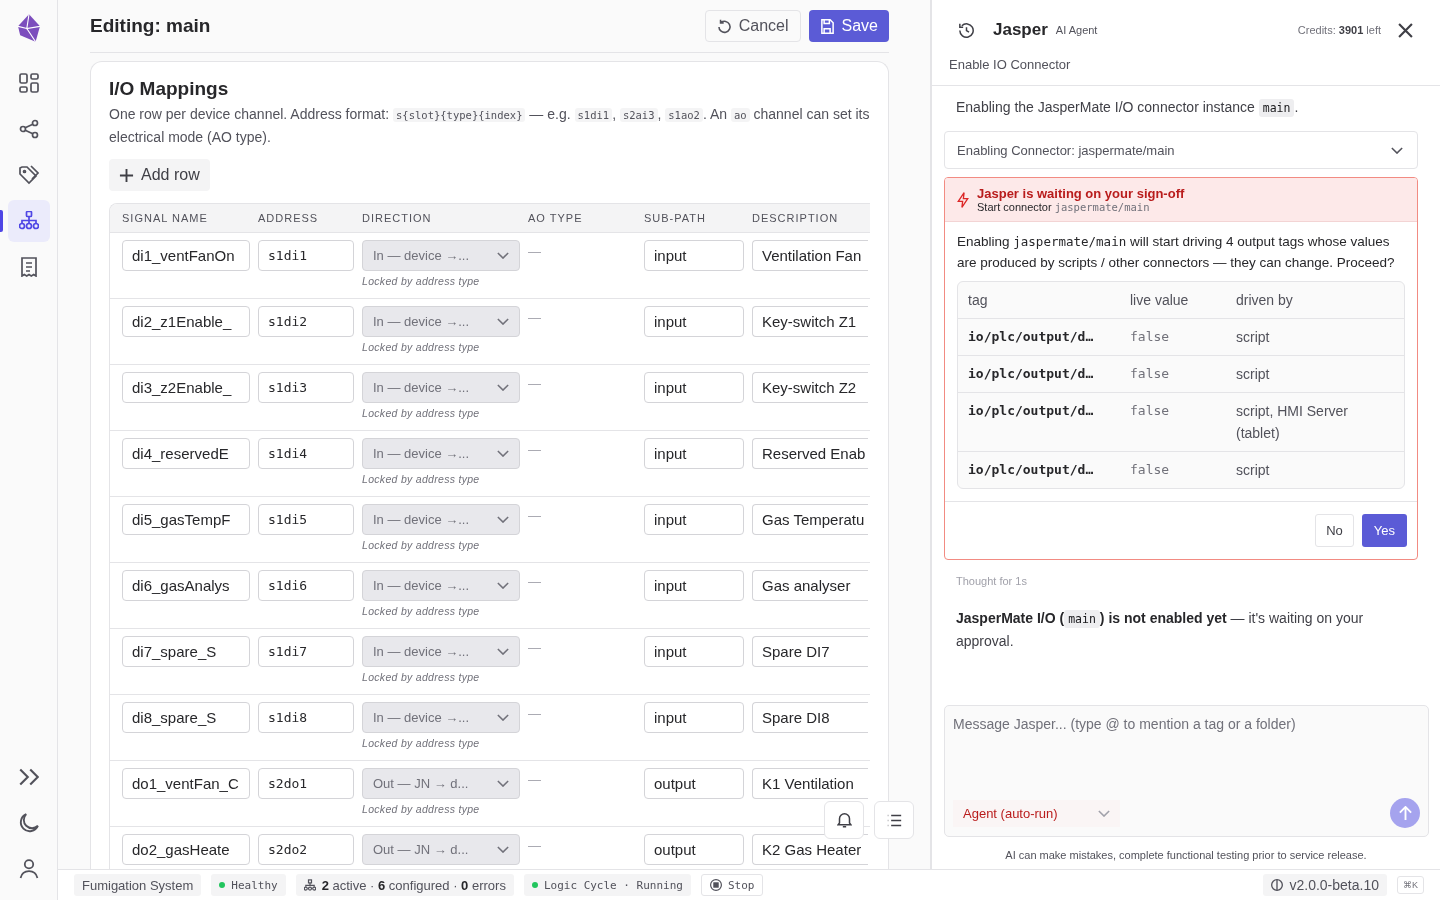 Image resolution: width=1440 pixels, height=900 pixels. Describe the element at coordinates (186, 585) in the screenshot. I see `signal-name-field: di6_gasAnalys` at that location.